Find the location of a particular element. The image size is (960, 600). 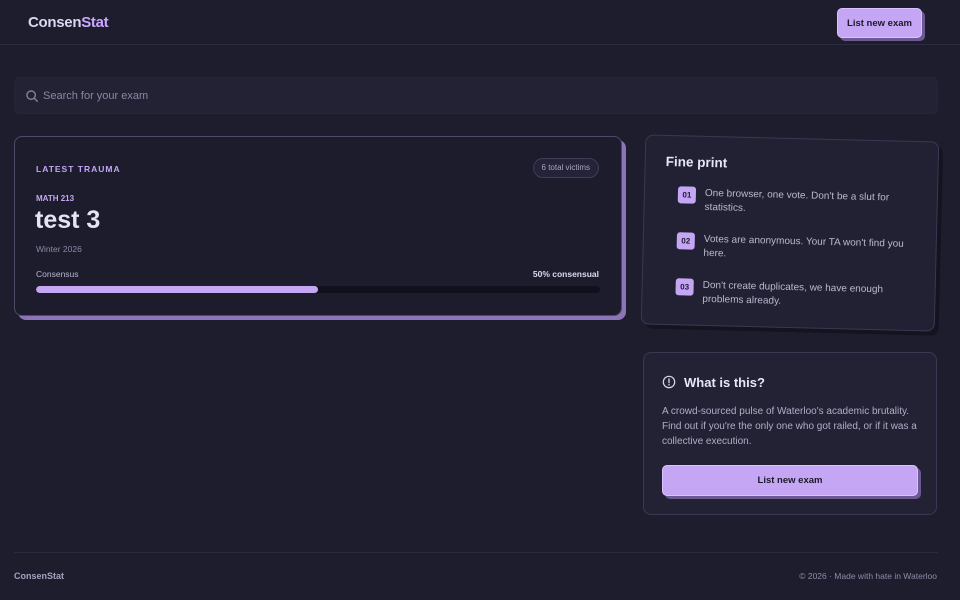

top-bar: ConsenStat List new exam is located at coordinates (480, 22).